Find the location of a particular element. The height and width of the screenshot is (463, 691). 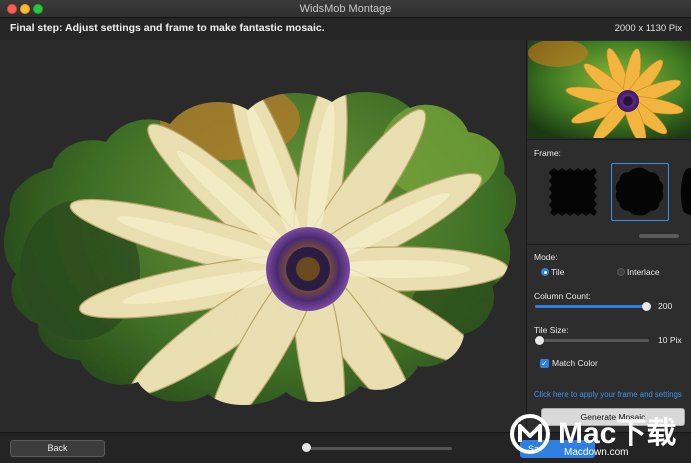

frame-option-partial is located at coordinates (684, 192).